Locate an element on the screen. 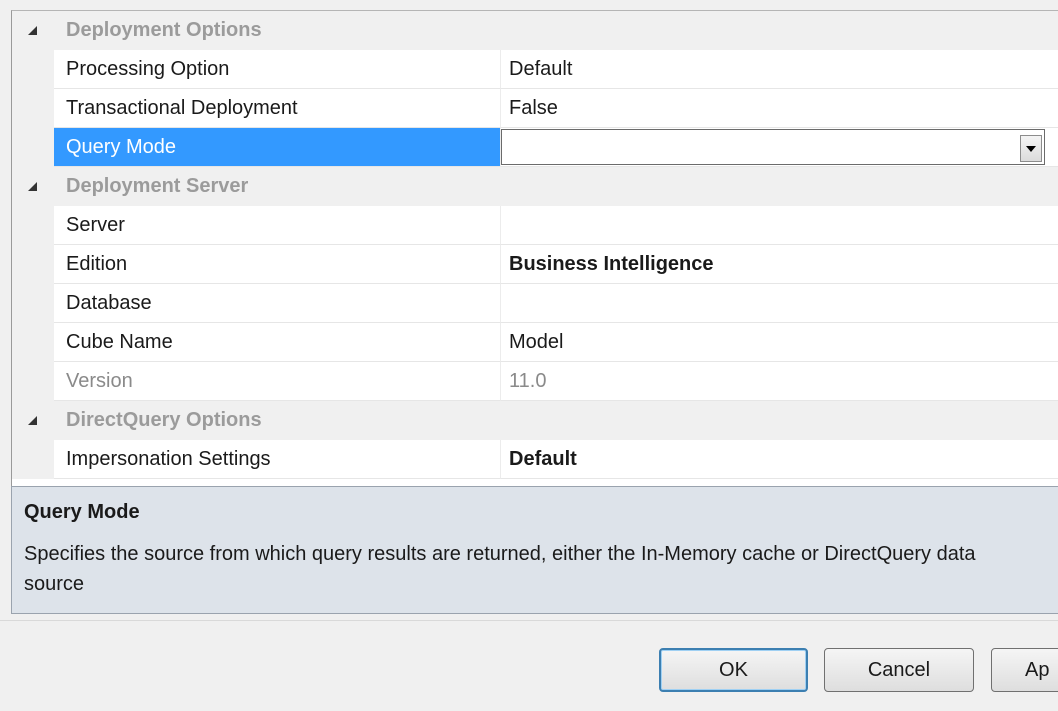 This screenshot has width=1058, height=711. query-mode-dropdown is located at coordinates (773, 147).